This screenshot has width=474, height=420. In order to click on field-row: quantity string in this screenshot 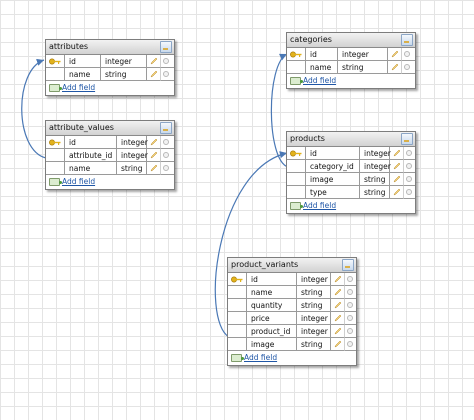, I will do `click(292, 305)`.